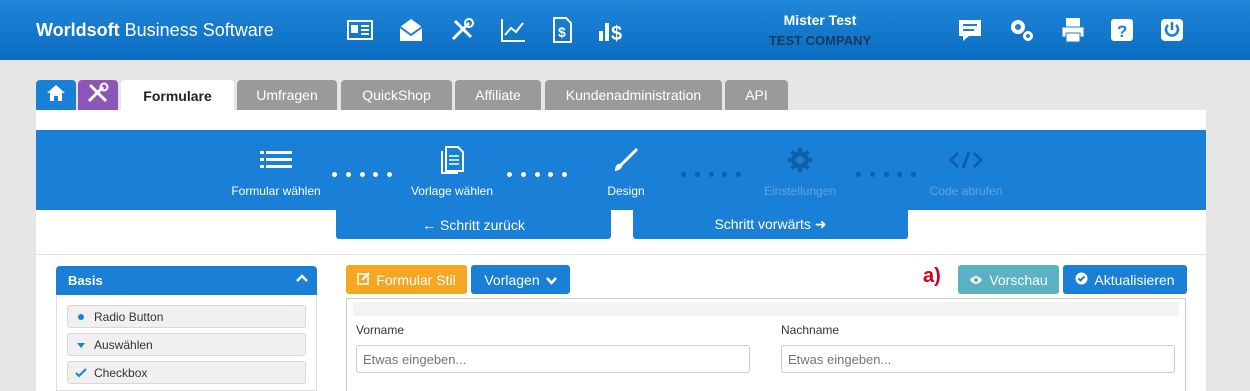  What do you see at coordinates (406, 279) in the screenshot?
I see `formular-stil-button: Formular Stil` at bounding box center [406, 279].